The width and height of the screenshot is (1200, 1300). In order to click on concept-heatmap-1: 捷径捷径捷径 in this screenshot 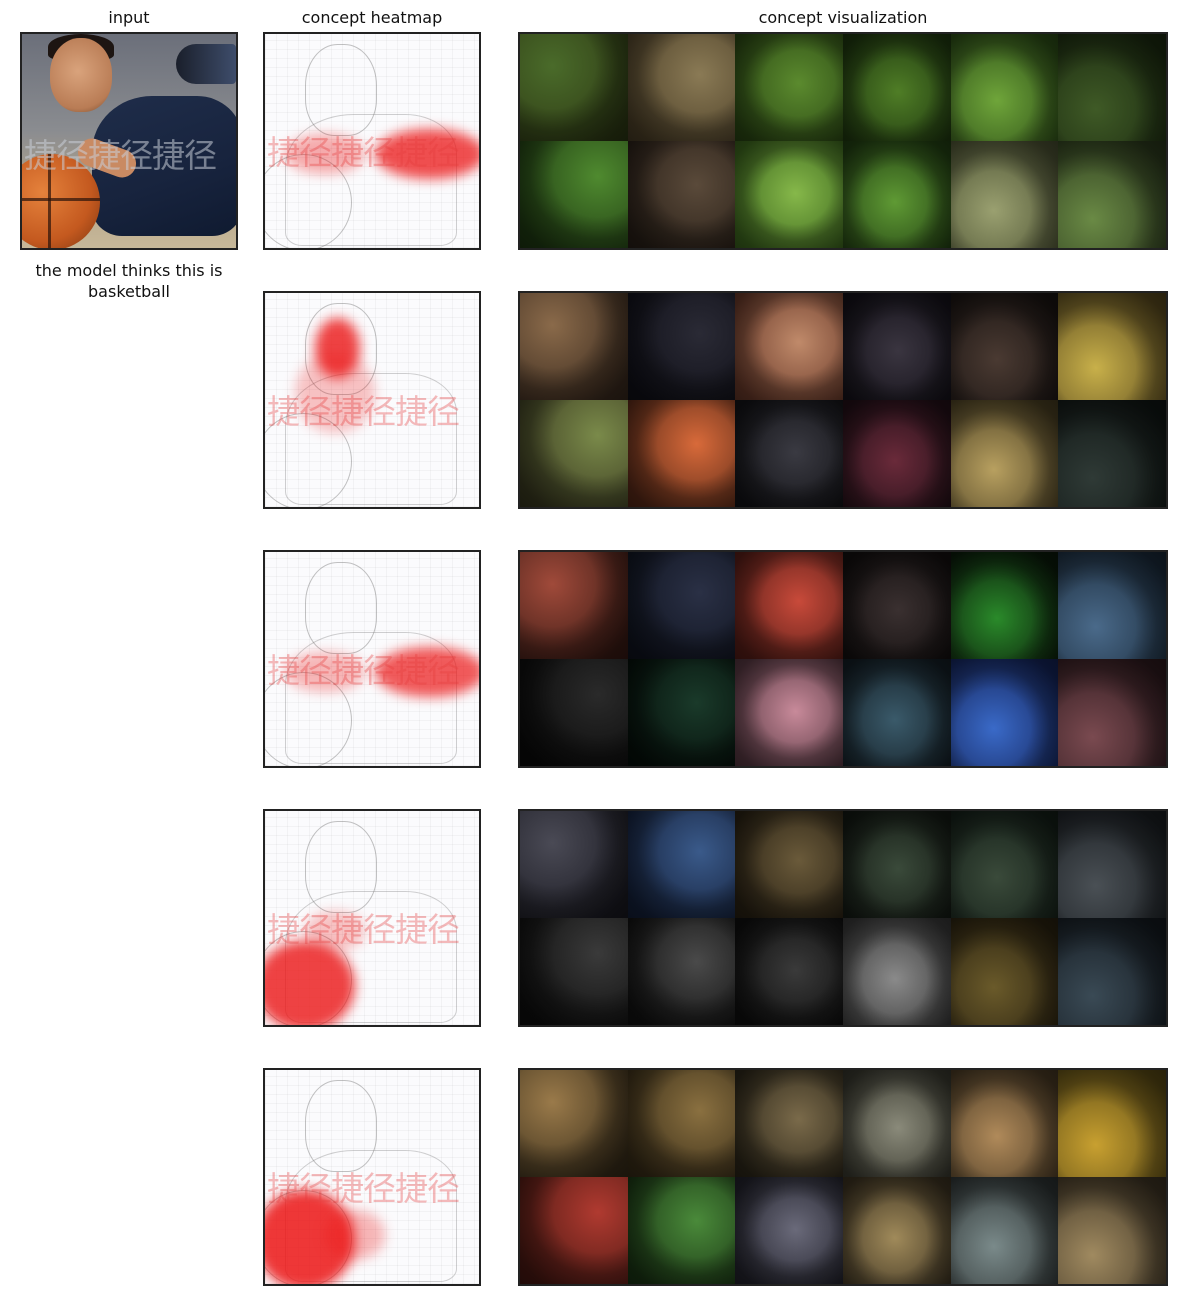, I will do `click(372, 141)`.